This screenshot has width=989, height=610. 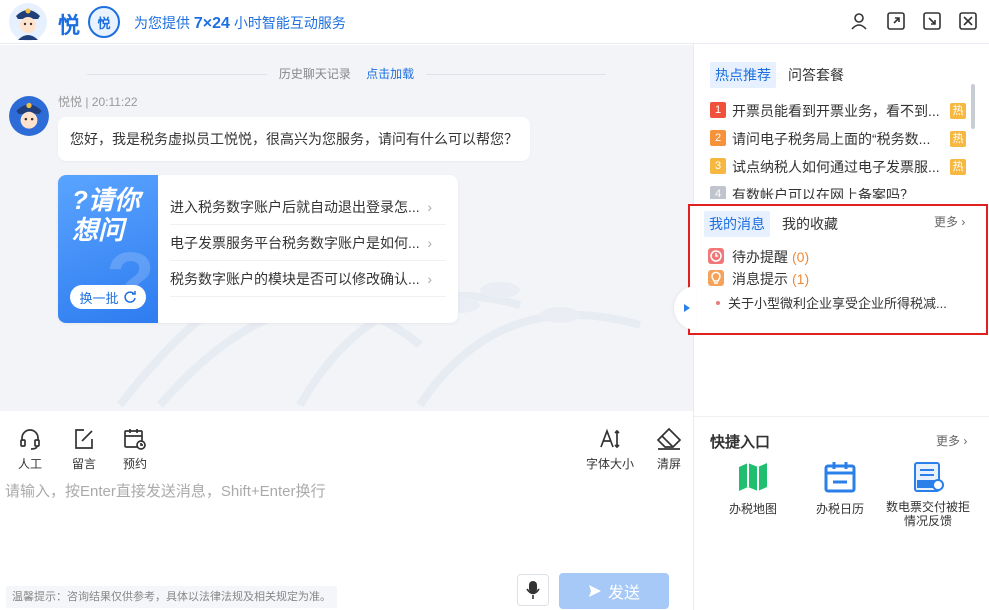 What do you see at coordinates (610, 449) in the screenshot?
I see `font-size-button: 字体大小` at bounding box center [610, 449].